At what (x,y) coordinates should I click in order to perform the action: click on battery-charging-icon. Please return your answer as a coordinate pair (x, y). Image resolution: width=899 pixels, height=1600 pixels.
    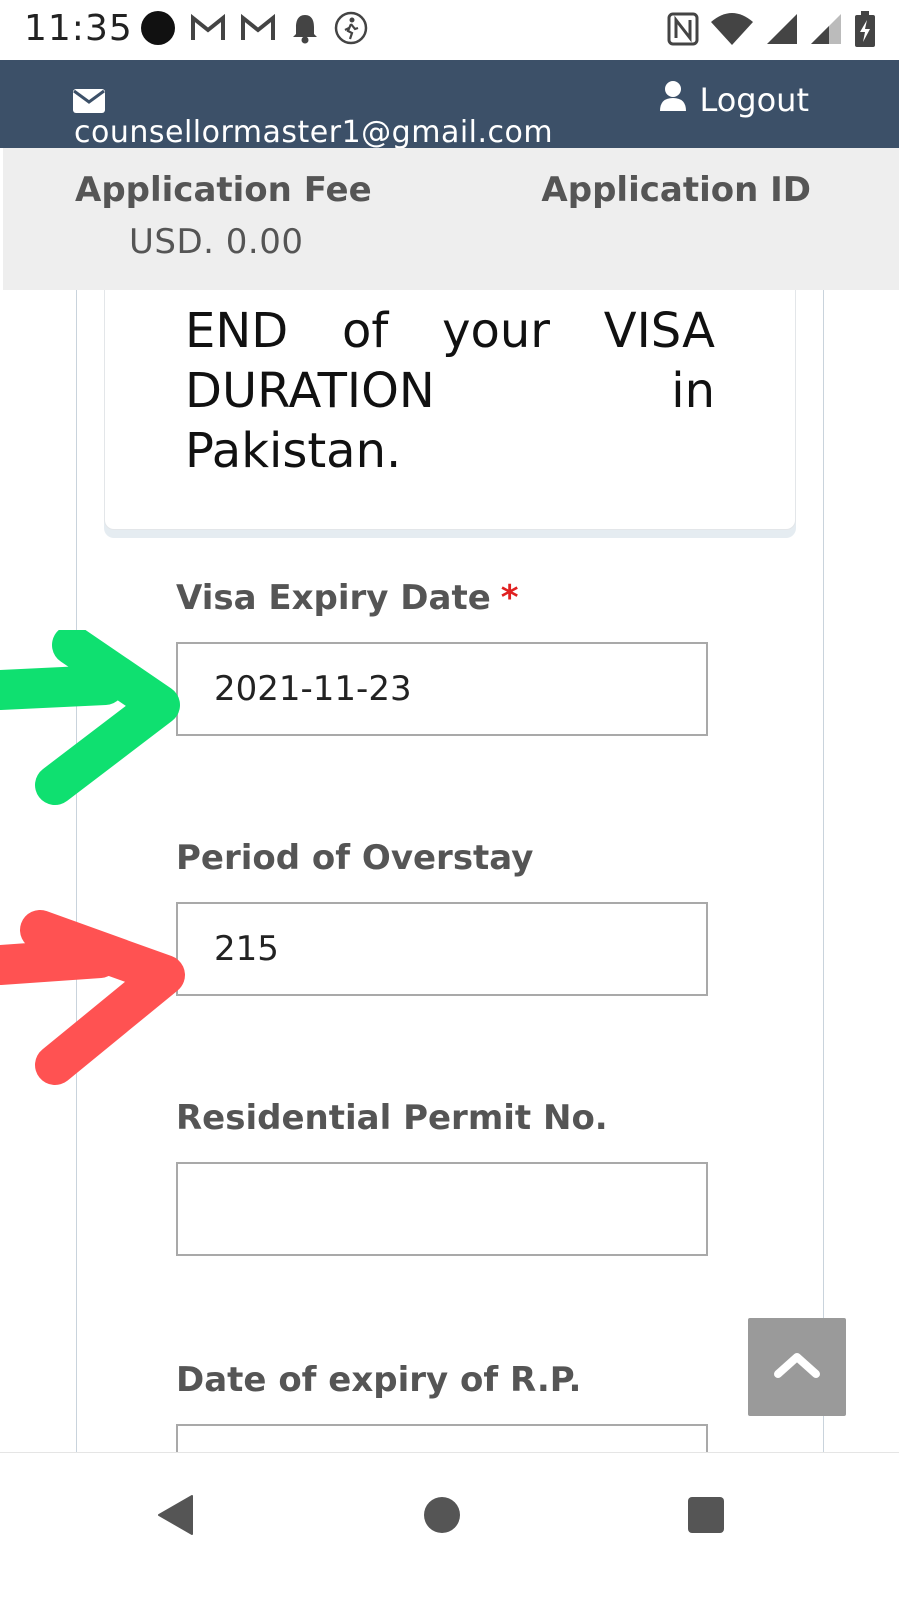
    Looking at the image, I should click on (865, 29).